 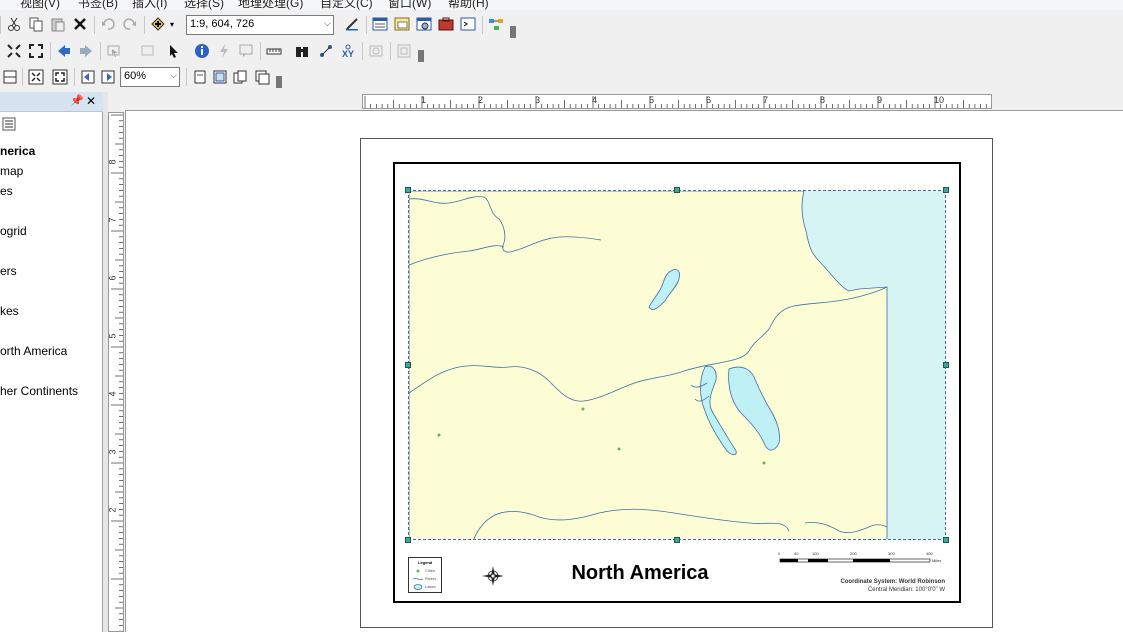 I want to click on info-icon, so click(x=202, y=51).